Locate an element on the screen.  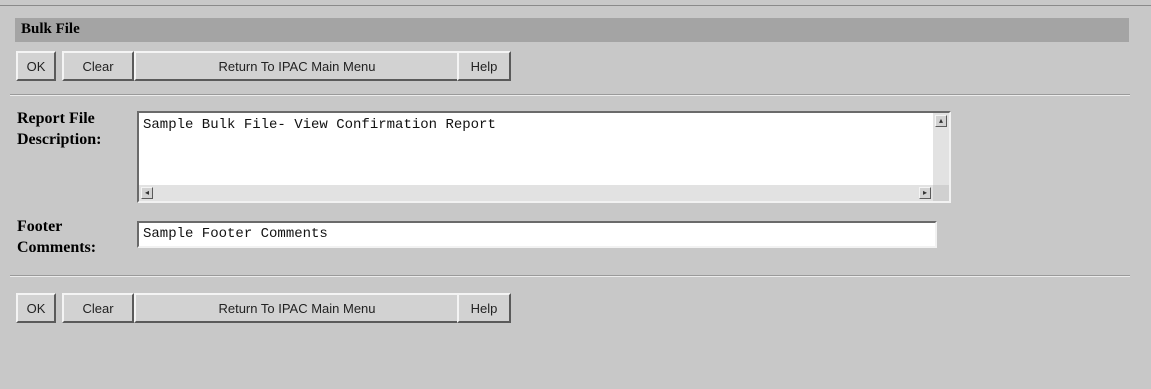
divider-bottom is located at coordinates (570, 276).